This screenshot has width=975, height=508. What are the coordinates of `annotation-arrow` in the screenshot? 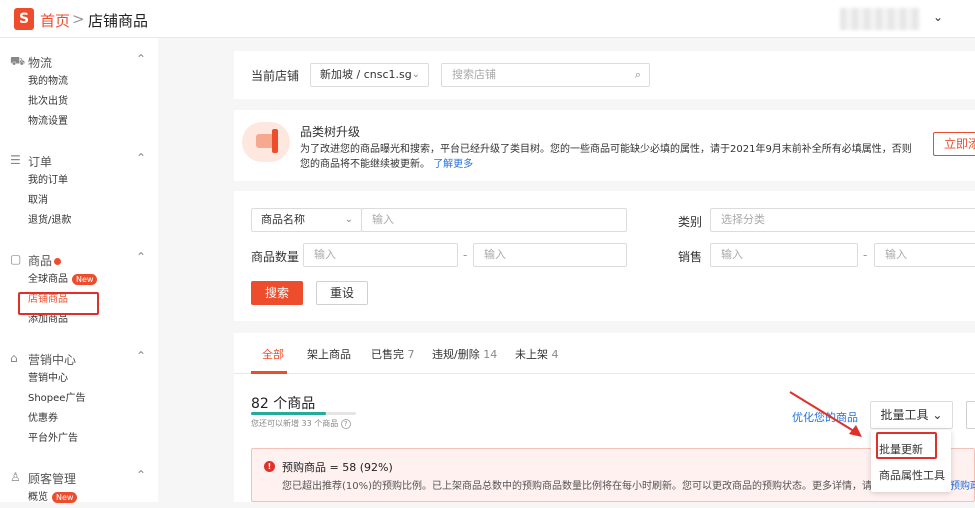 It's located at (825, 414).